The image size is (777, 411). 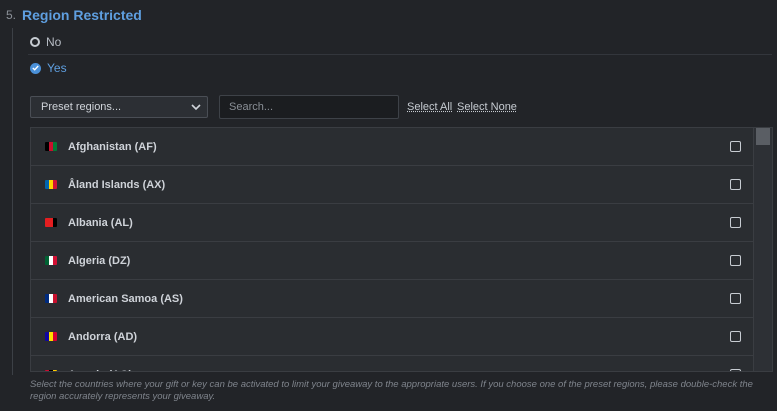 What do you see at coordinates (392, 337) in the screenshot?
I see `country-row: Andorra (AD)` at bounding box center [392, 337].